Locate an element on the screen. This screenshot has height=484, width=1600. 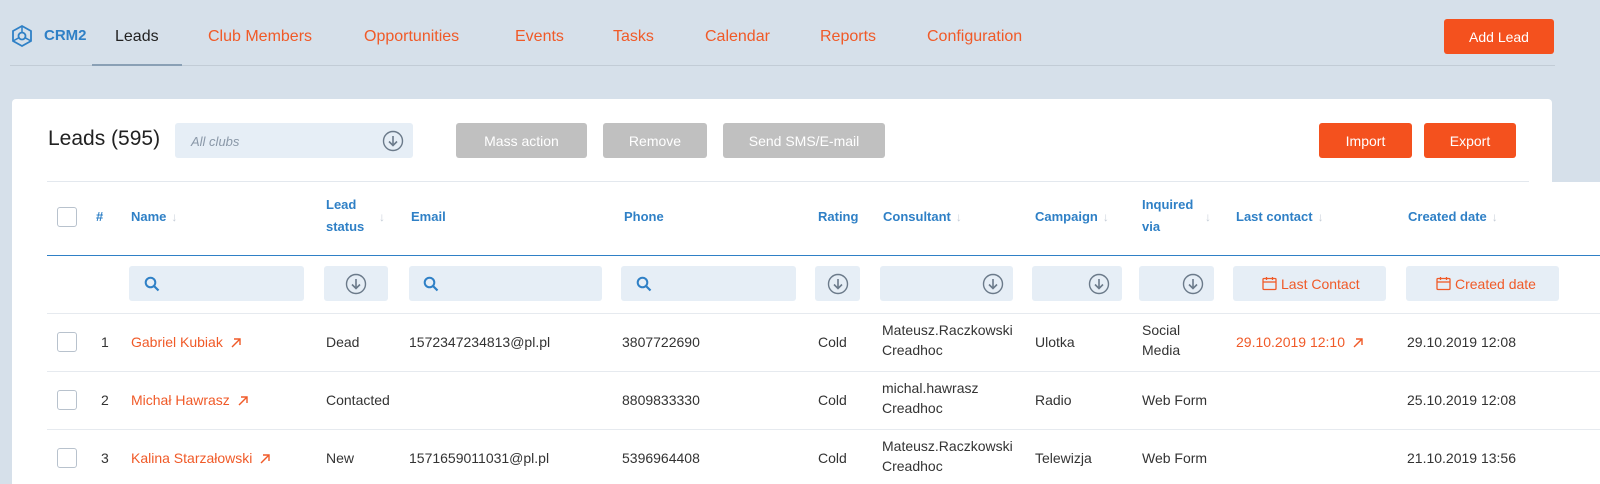
header-name: Name ↓ is located at coordinates (154, 217).